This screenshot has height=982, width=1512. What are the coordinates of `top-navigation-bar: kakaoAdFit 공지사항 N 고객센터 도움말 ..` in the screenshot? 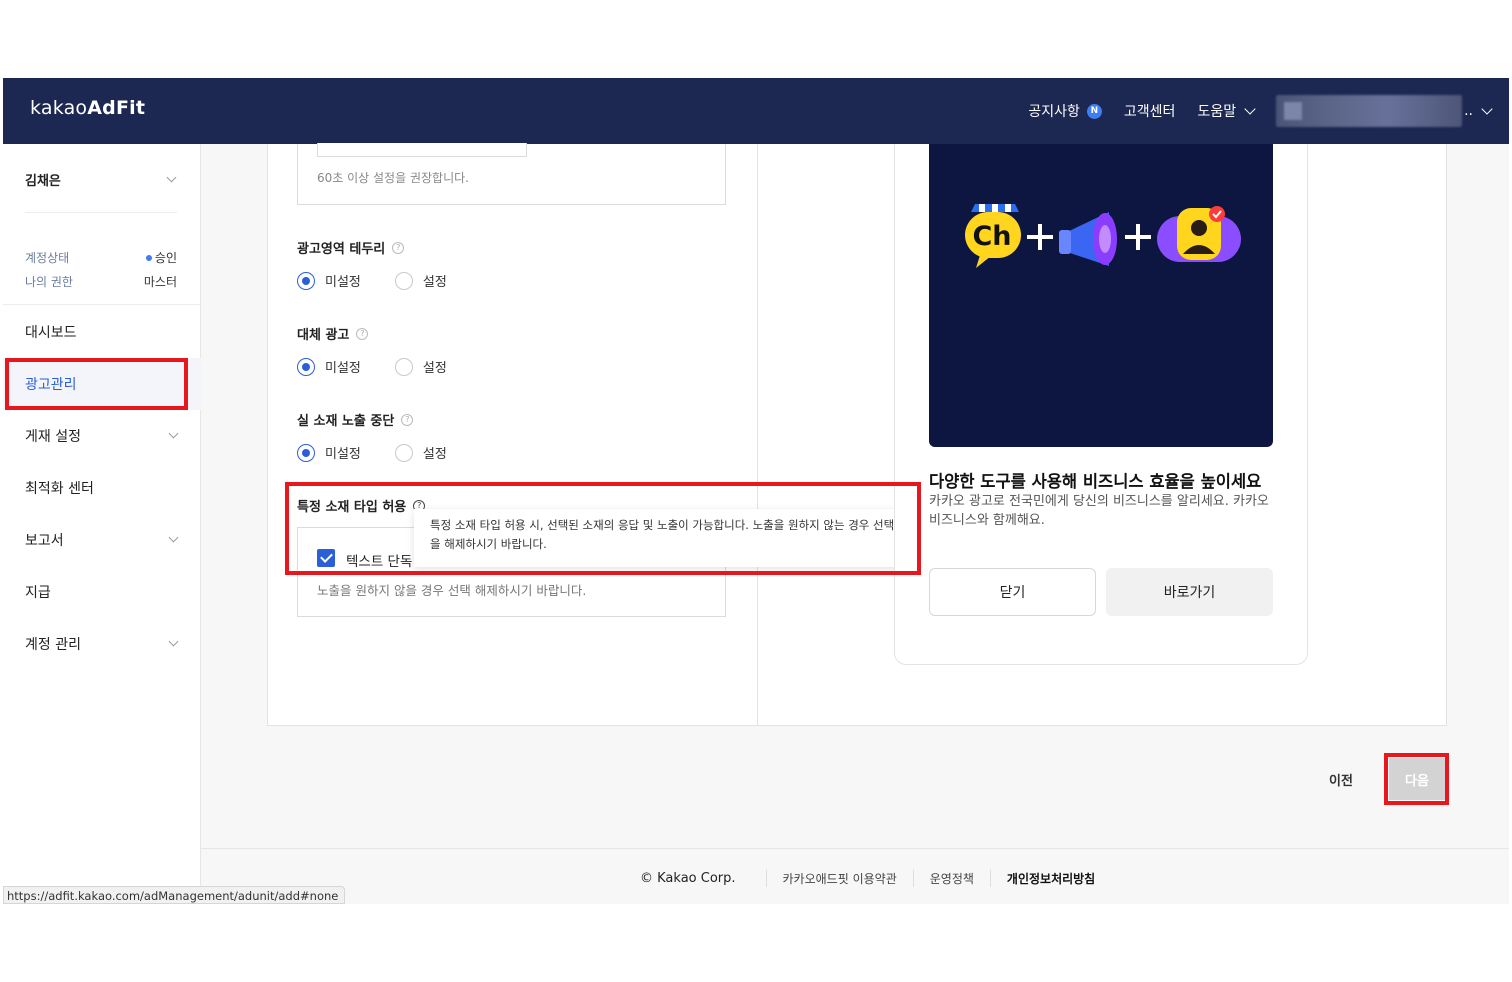 It's located at (756, 111).